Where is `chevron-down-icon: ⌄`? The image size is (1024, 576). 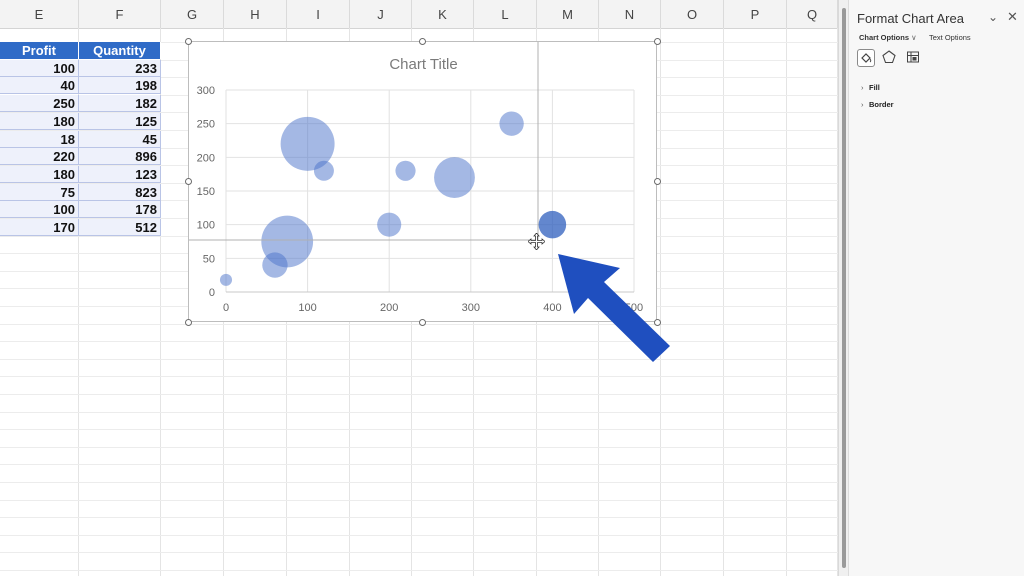 chevron-down-icon: ⌄ is located at coordinates (993, 17).